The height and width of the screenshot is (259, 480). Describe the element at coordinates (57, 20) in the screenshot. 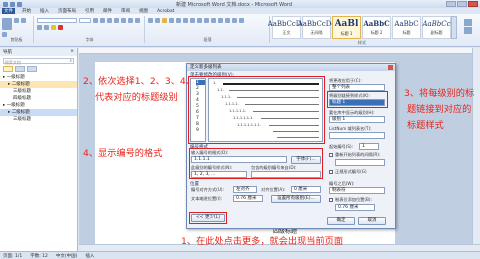

I see `font-name-box` at that location.